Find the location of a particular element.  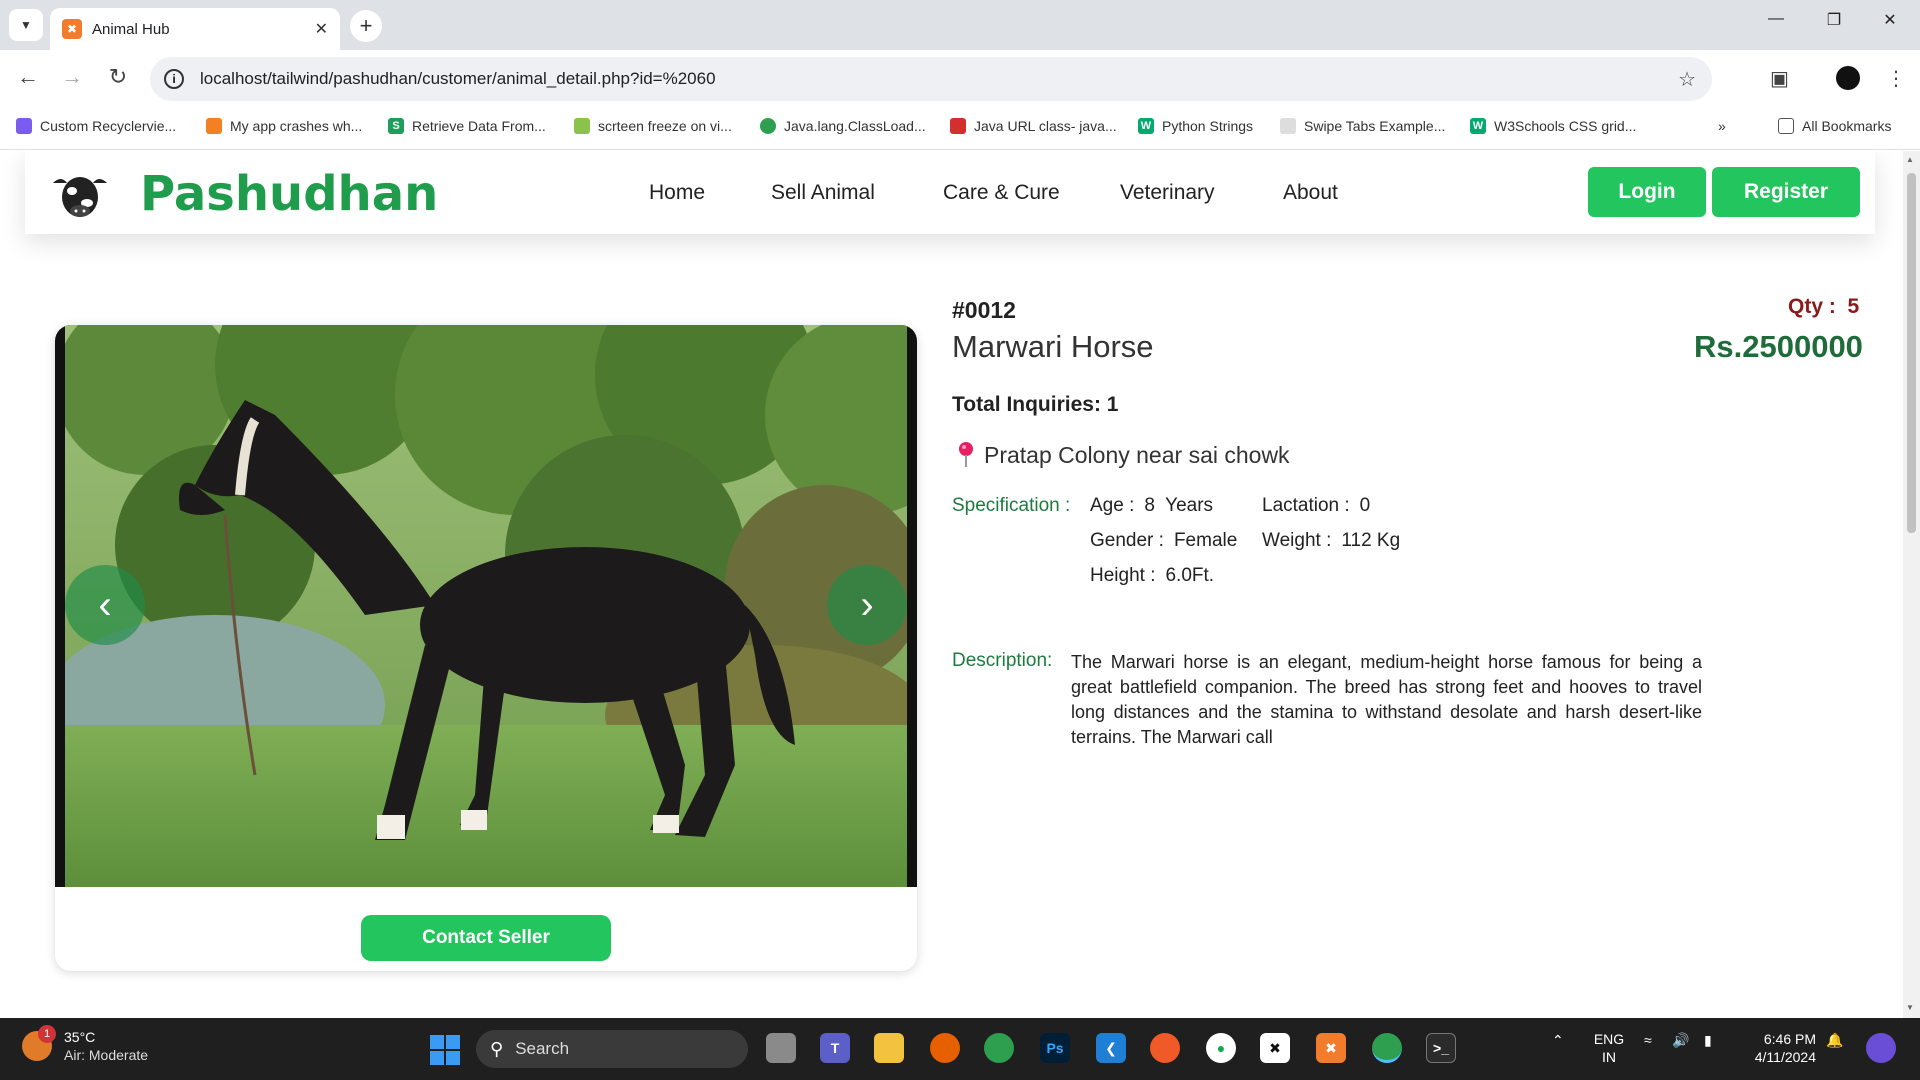

animal-id: #0012 is located at coordinates (984, 310).